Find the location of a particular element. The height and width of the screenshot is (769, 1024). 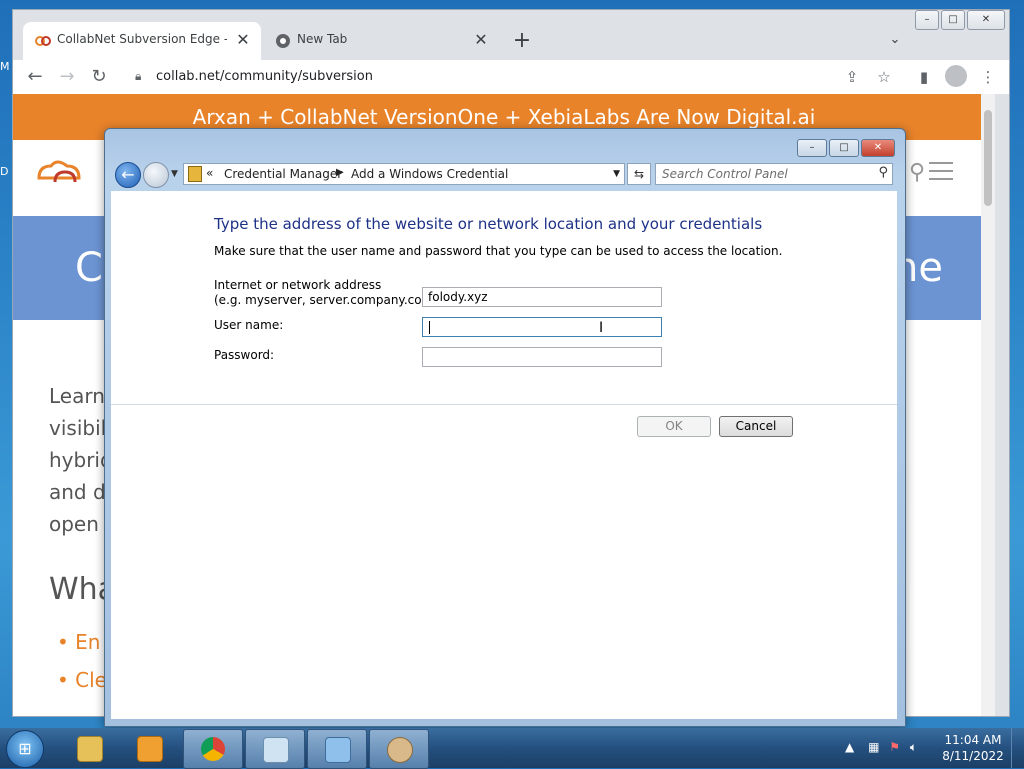

ibeam-cursor-icon: I is located at coordinates (601, 328).